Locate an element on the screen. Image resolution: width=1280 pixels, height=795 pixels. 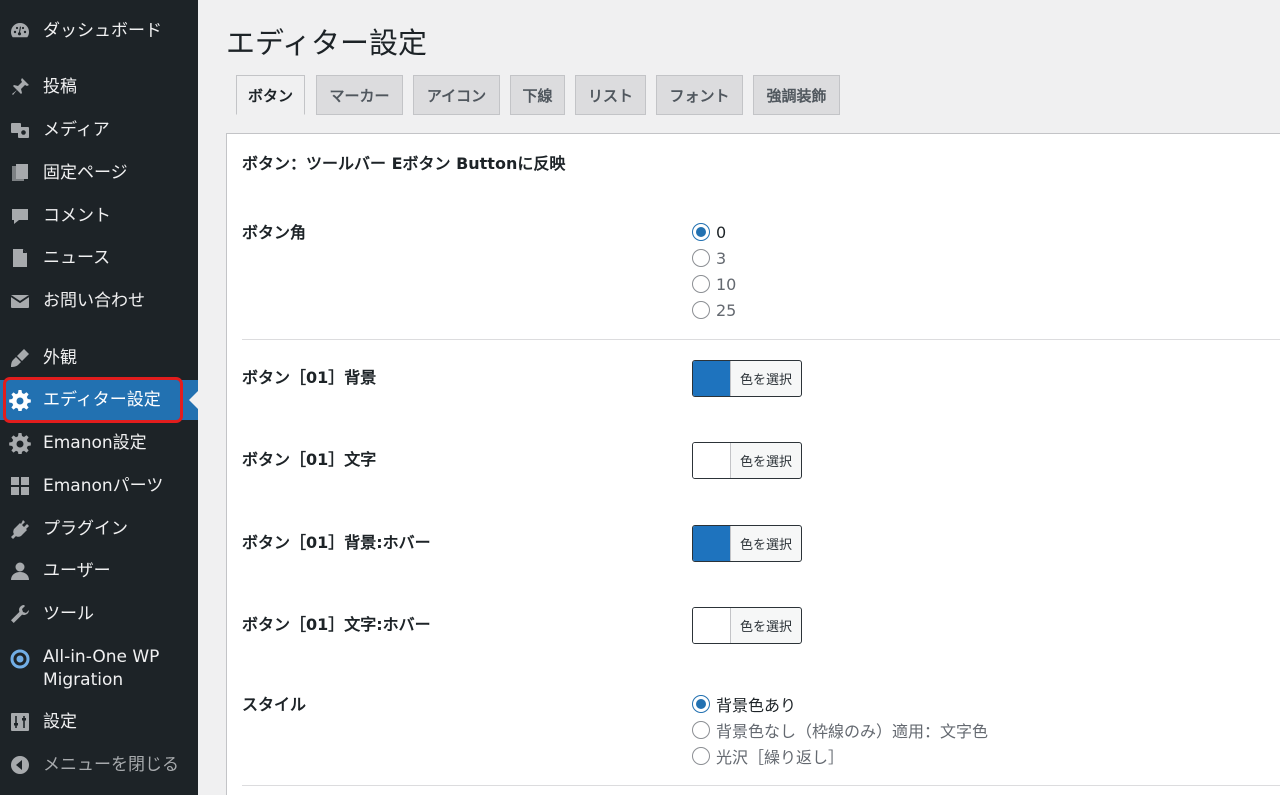
bg-hover-color-label: ボタン［01］背景:ホバー is located at coordinates (336, 542).